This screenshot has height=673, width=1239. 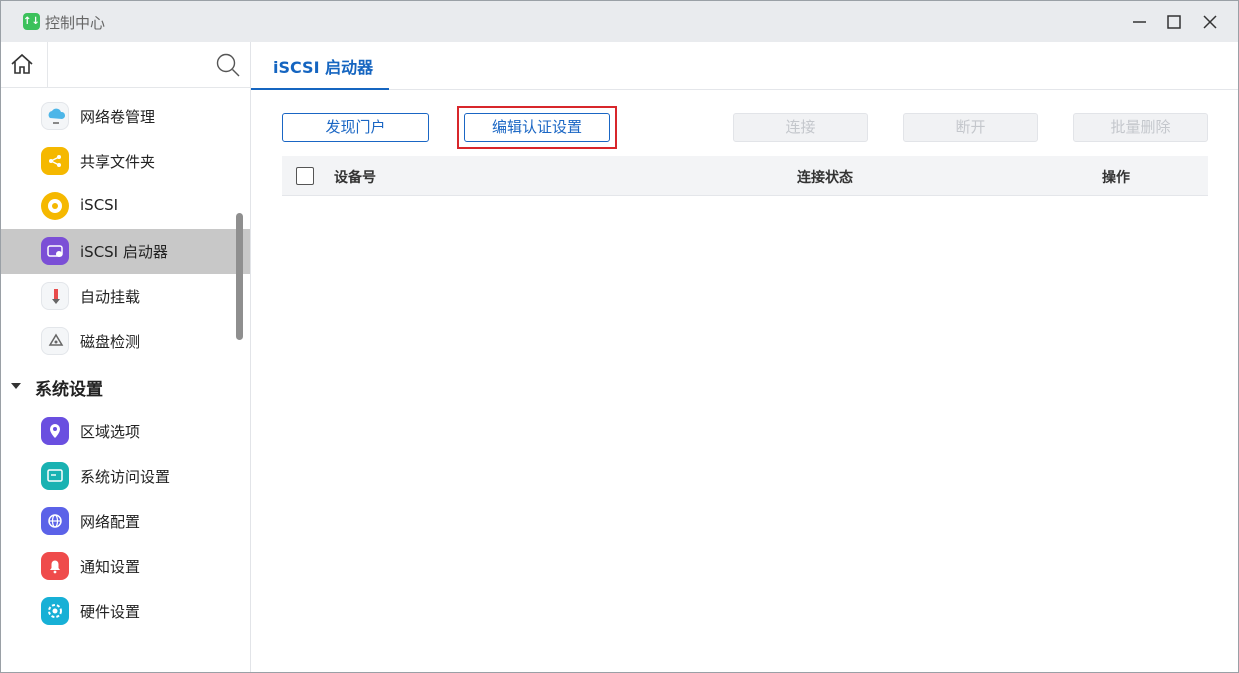 I want to click on sidebar-item-iscsi: iSCSI, so click(x=125, y=206).